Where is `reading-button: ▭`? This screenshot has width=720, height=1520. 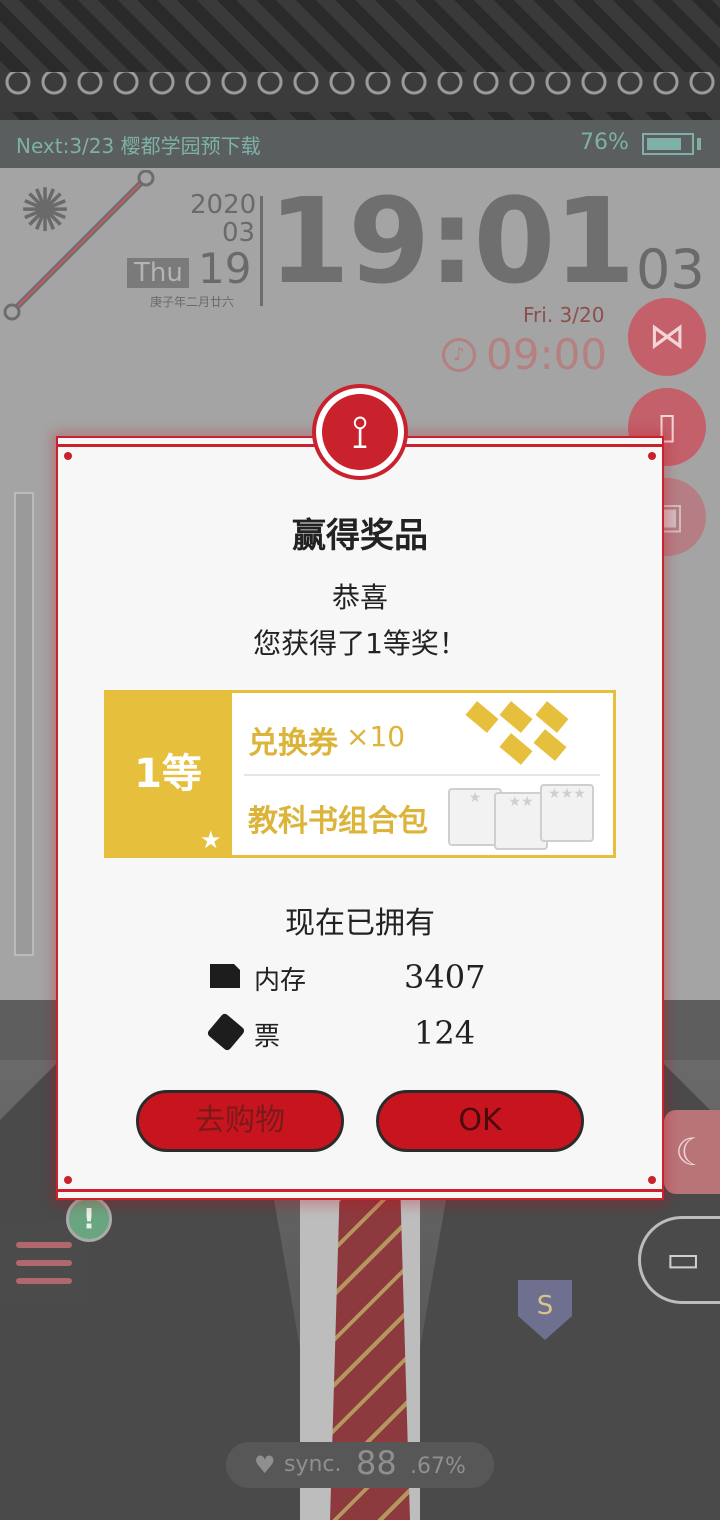
reading-button: ▭ is located at coordinates (679, 1260).